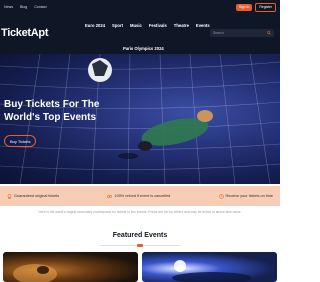 This screenshot has width=320, height=282. Describe the element at coordinates (136, 25) in the screenshot. I see `nav-item-music: Music` at that location.